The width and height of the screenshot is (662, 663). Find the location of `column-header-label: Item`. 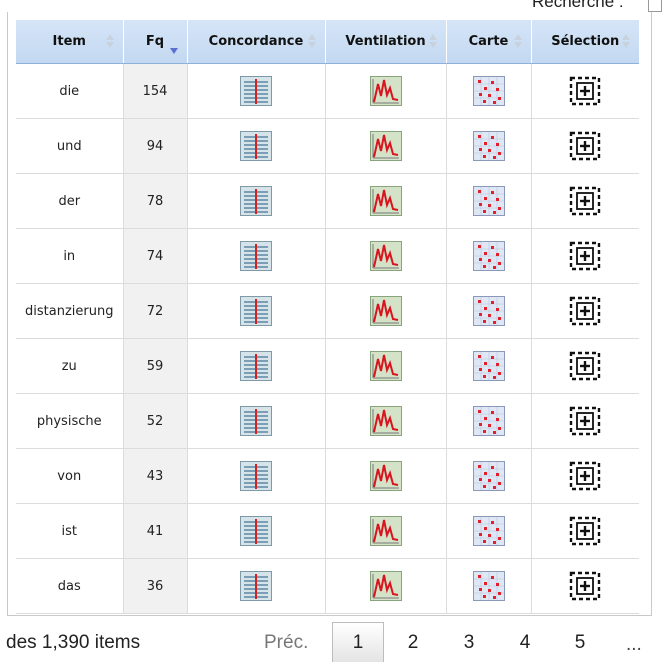

column-header-label: Item is located at coordinates (69, 41).